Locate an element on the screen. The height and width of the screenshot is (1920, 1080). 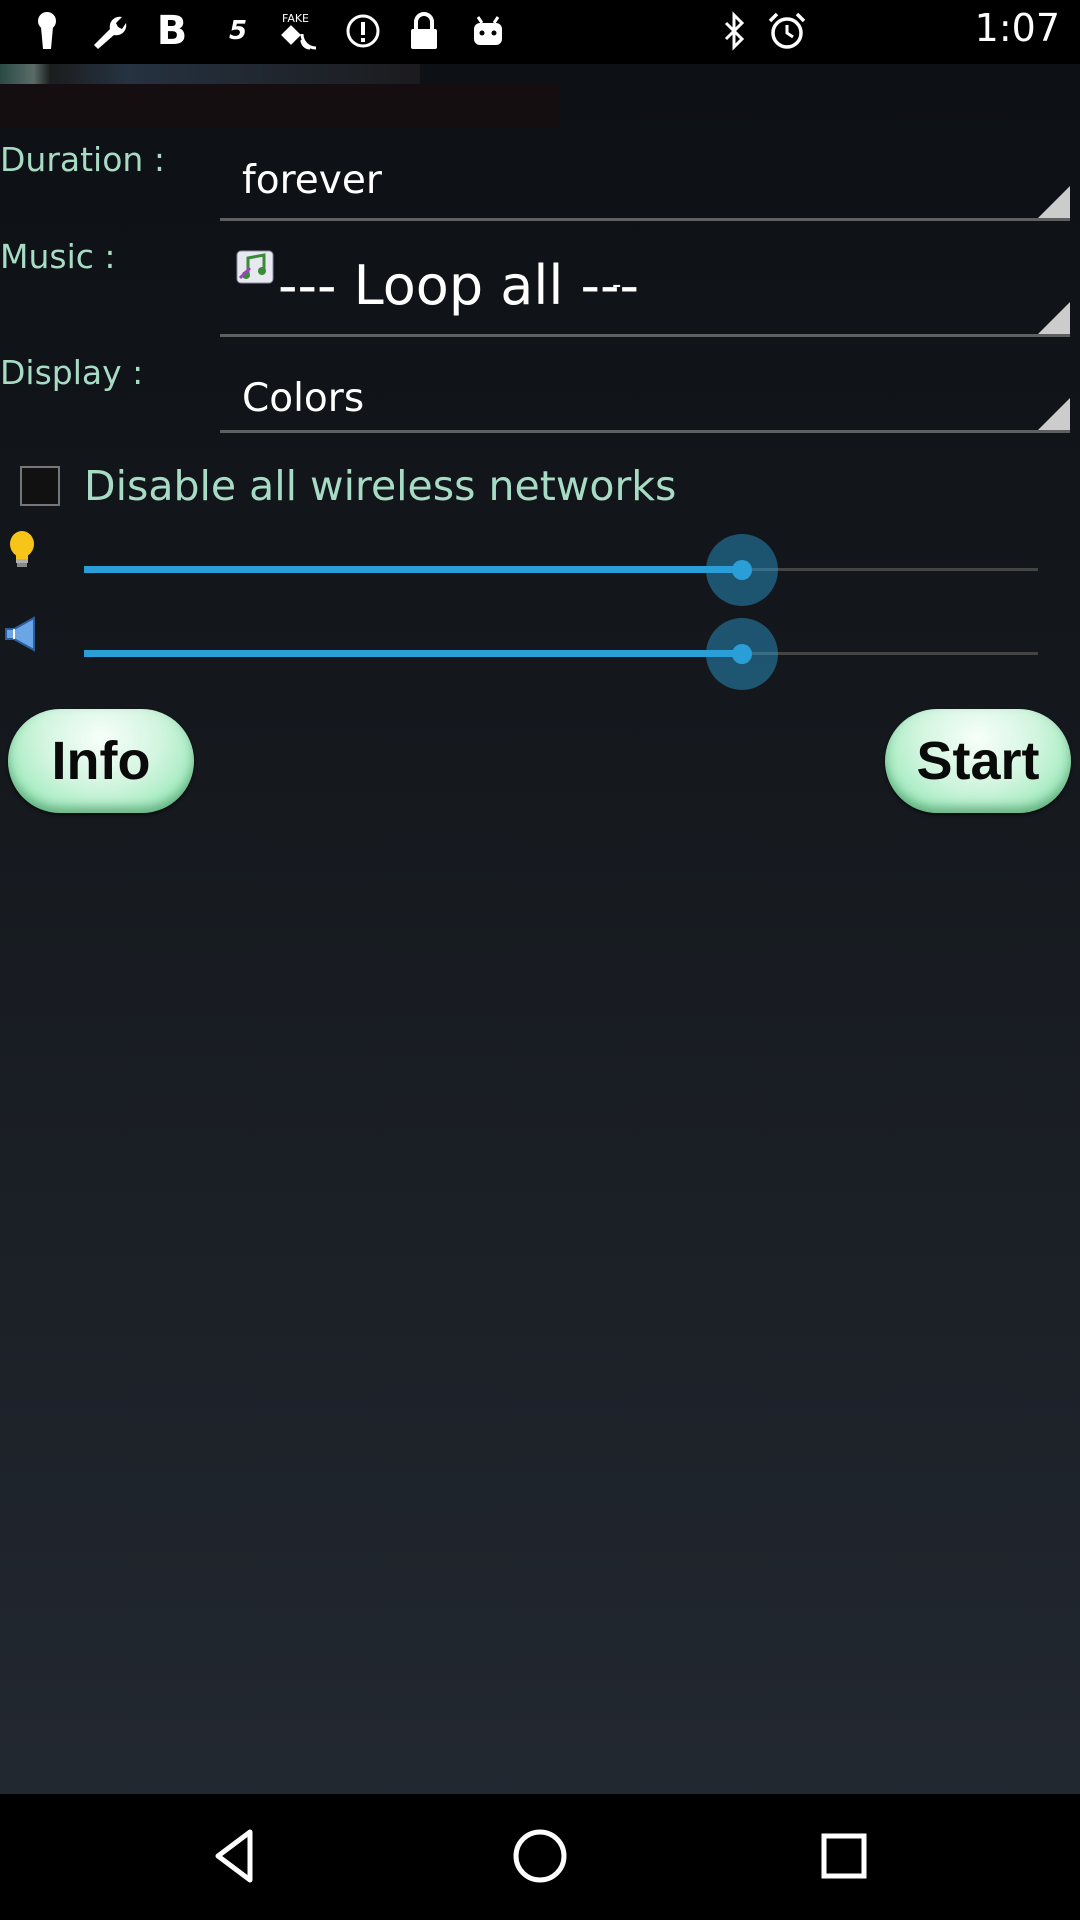
ad-banner is located at coordinates (210, 74).